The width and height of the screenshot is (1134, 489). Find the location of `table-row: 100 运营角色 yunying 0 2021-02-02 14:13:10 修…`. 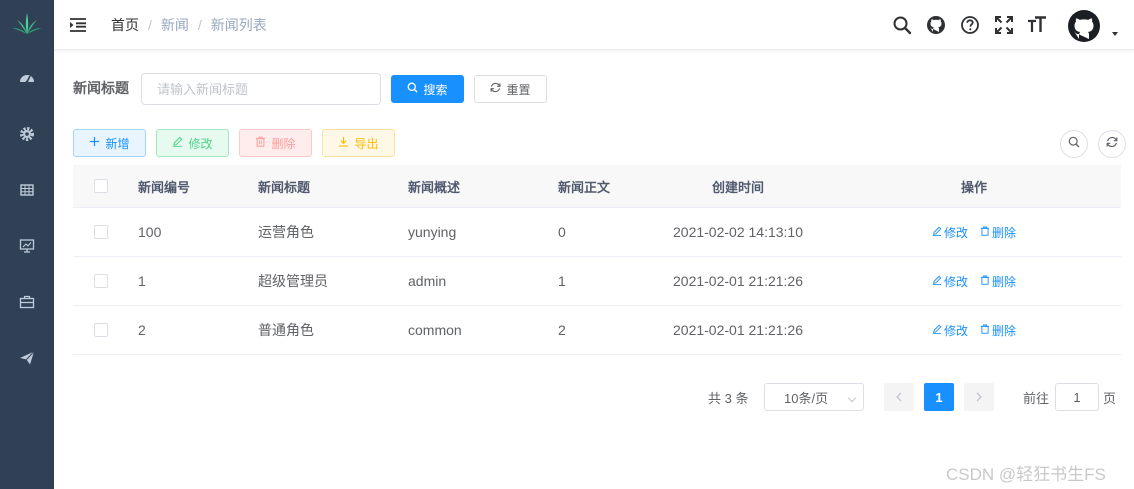

table-row: 100 运营角色 yunying 0 2021-02-02 14:13:10 修… is located at coordinates (597, 232).